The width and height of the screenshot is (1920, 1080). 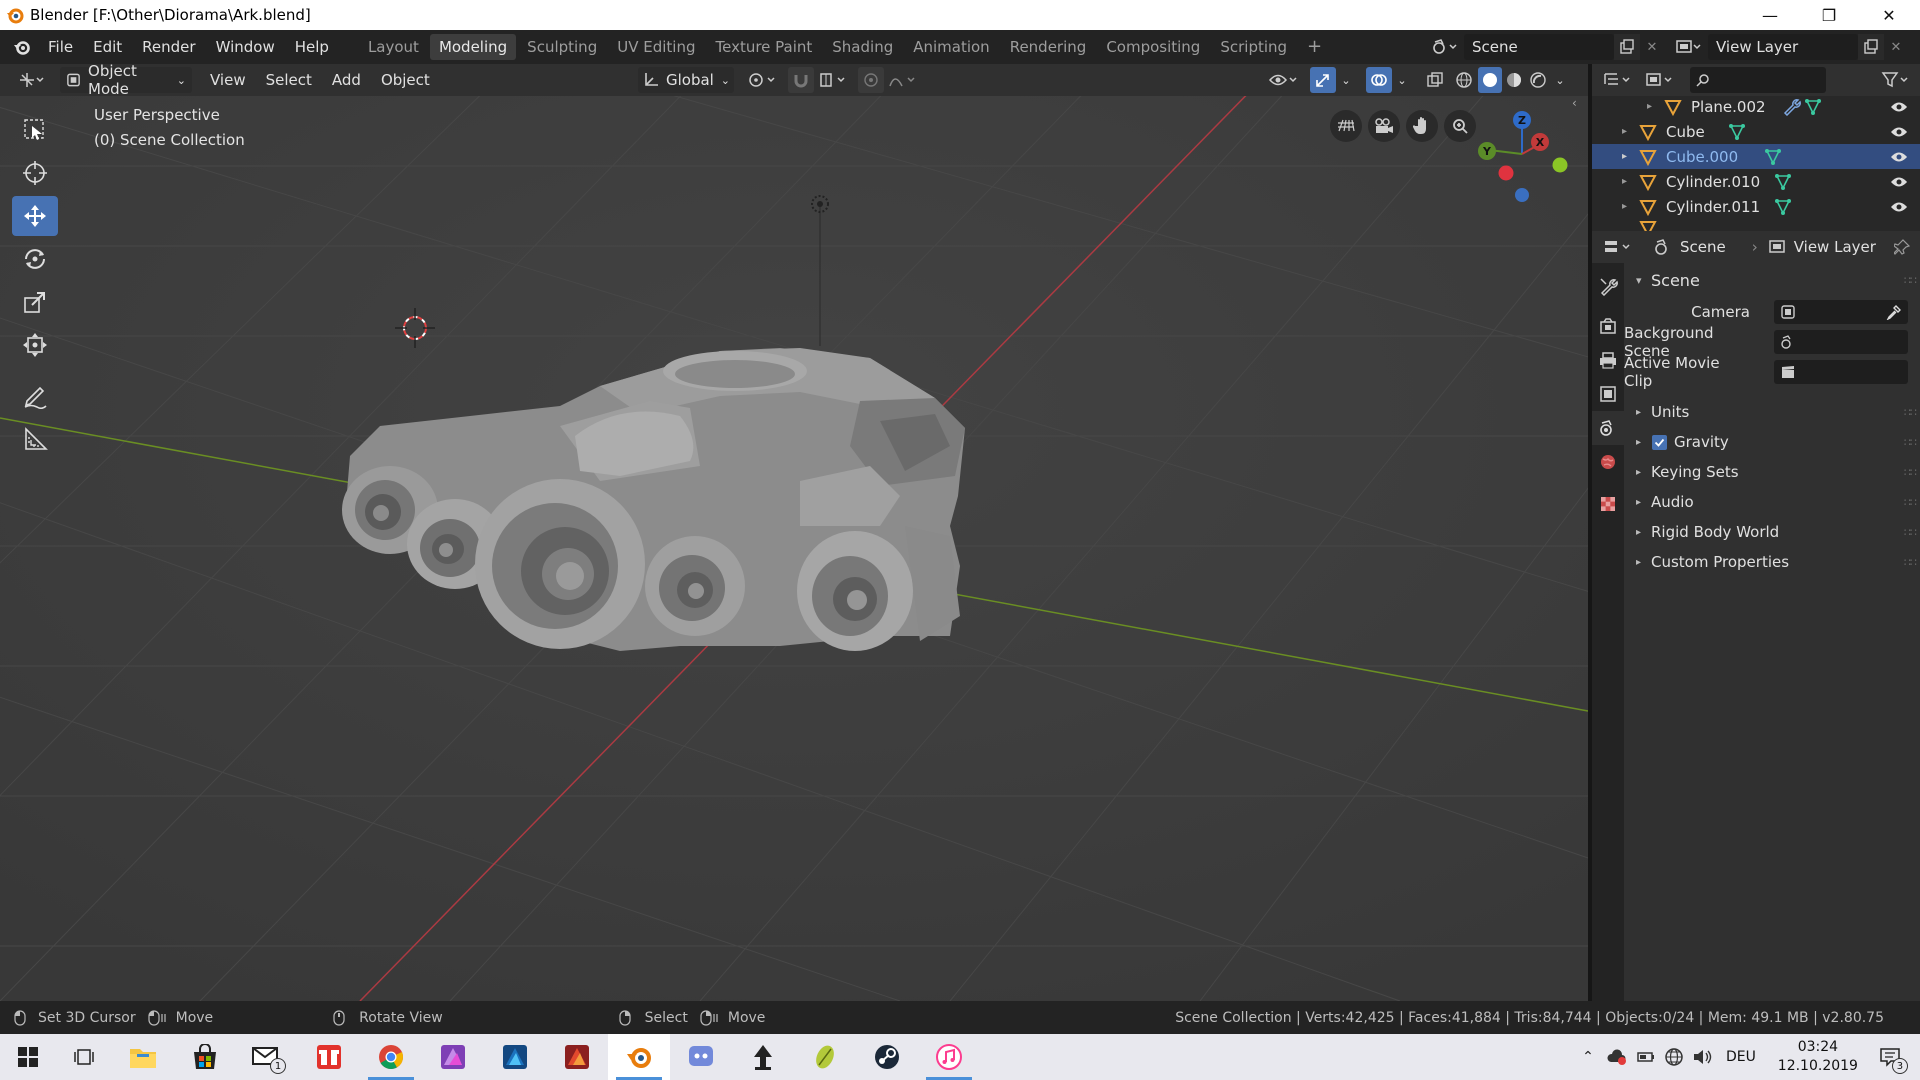 What do you see at coordinates (1617, 1057) in the screenshot?
I see `cloud-sync-icon` at bounding box center [1617, 1057].